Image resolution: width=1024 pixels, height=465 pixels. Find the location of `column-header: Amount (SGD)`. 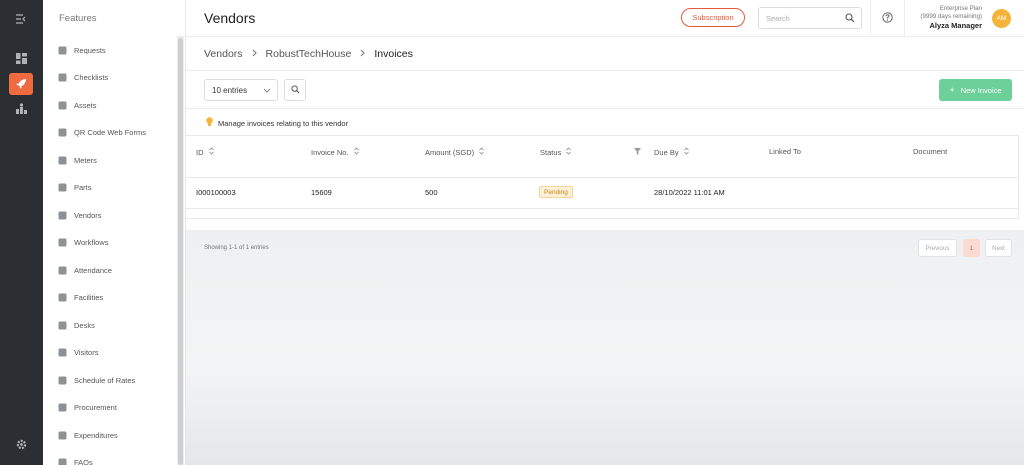

column-header: Amount (SGD) is located at coordinates (455, 152).